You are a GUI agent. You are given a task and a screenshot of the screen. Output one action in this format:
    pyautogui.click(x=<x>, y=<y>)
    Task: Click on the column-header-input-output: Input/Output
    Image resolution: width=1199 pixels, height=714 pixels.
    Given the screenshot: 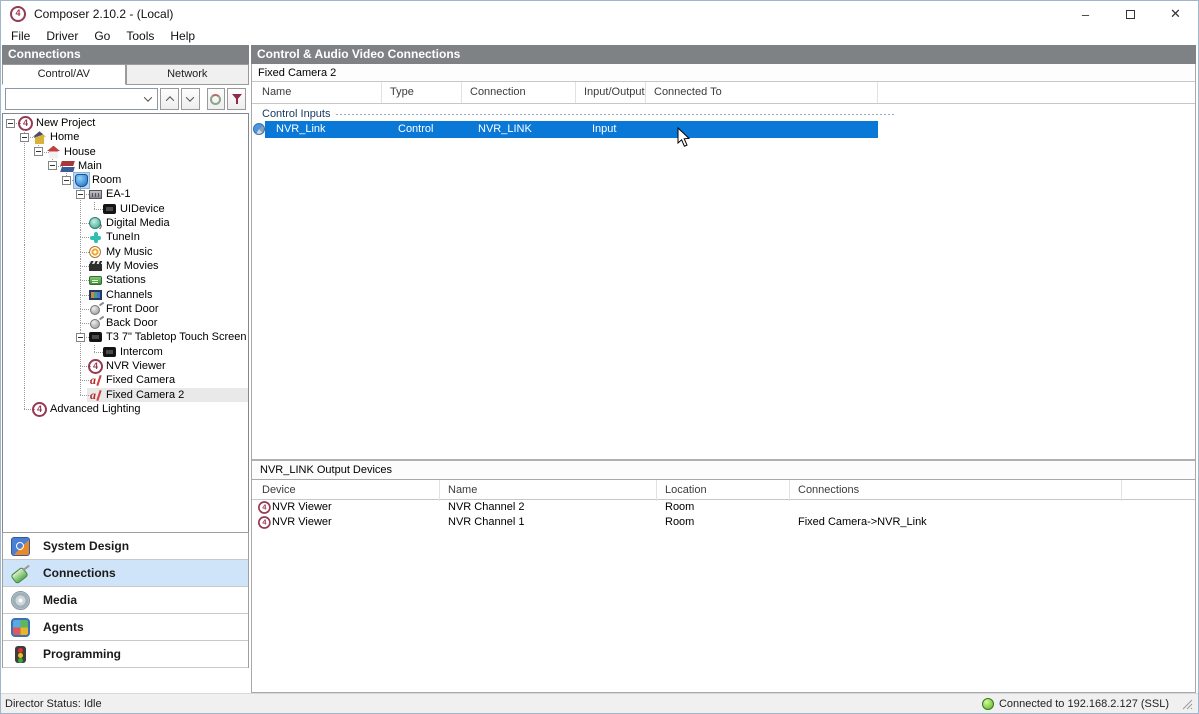 What is the action you would take?
    pyautogui.click(x=611, y=92)
    